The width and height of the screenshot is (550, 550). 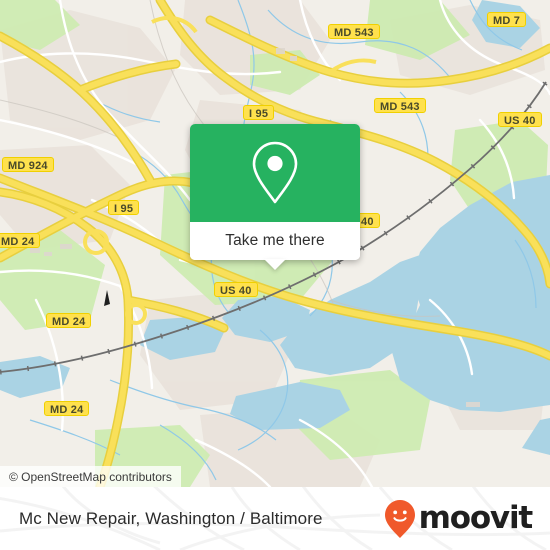 I want to click on location-callout-card: Take me there, so click(x=275, y=197).